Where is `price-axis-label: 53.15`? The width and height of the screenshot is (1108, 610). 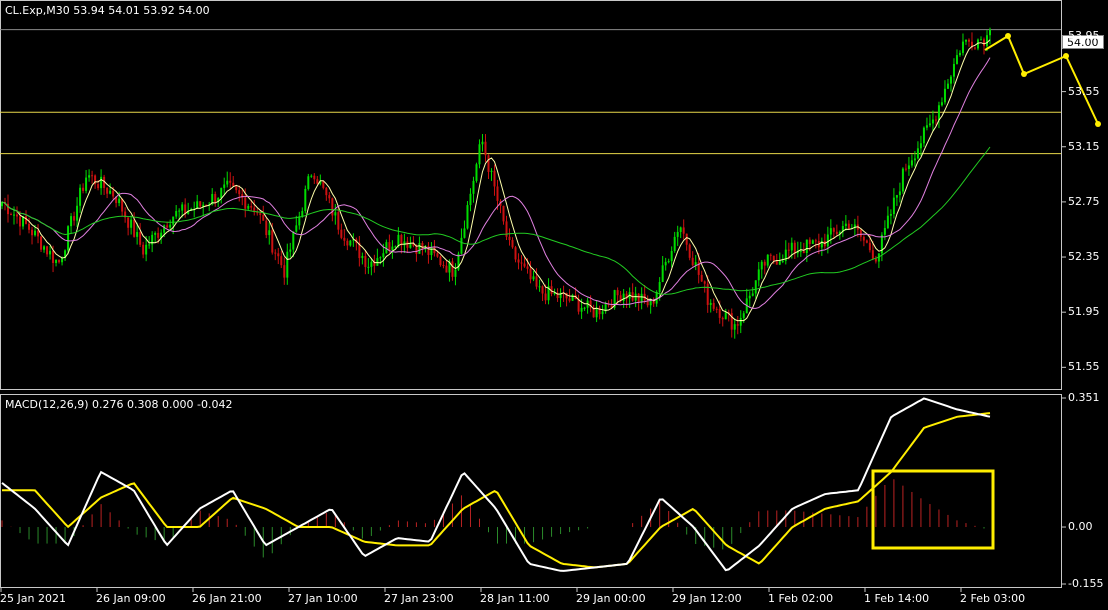
price-axis-label: 53.15 is located at coordinates (1084, 146).